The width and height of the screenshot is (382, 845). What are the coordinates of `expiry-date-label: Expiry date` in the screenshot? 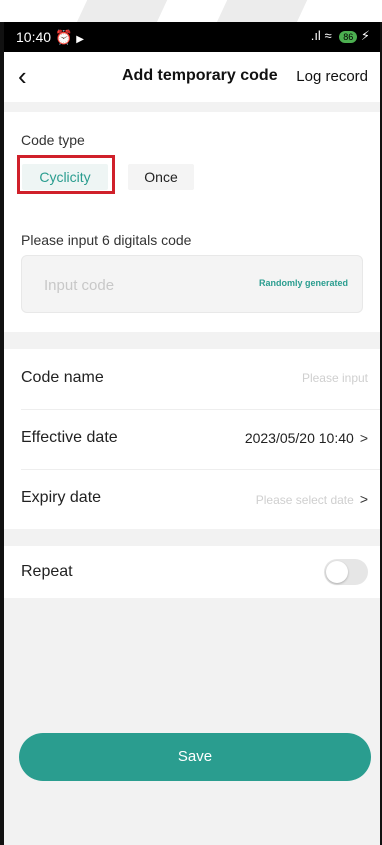 It's located at (61, 497).